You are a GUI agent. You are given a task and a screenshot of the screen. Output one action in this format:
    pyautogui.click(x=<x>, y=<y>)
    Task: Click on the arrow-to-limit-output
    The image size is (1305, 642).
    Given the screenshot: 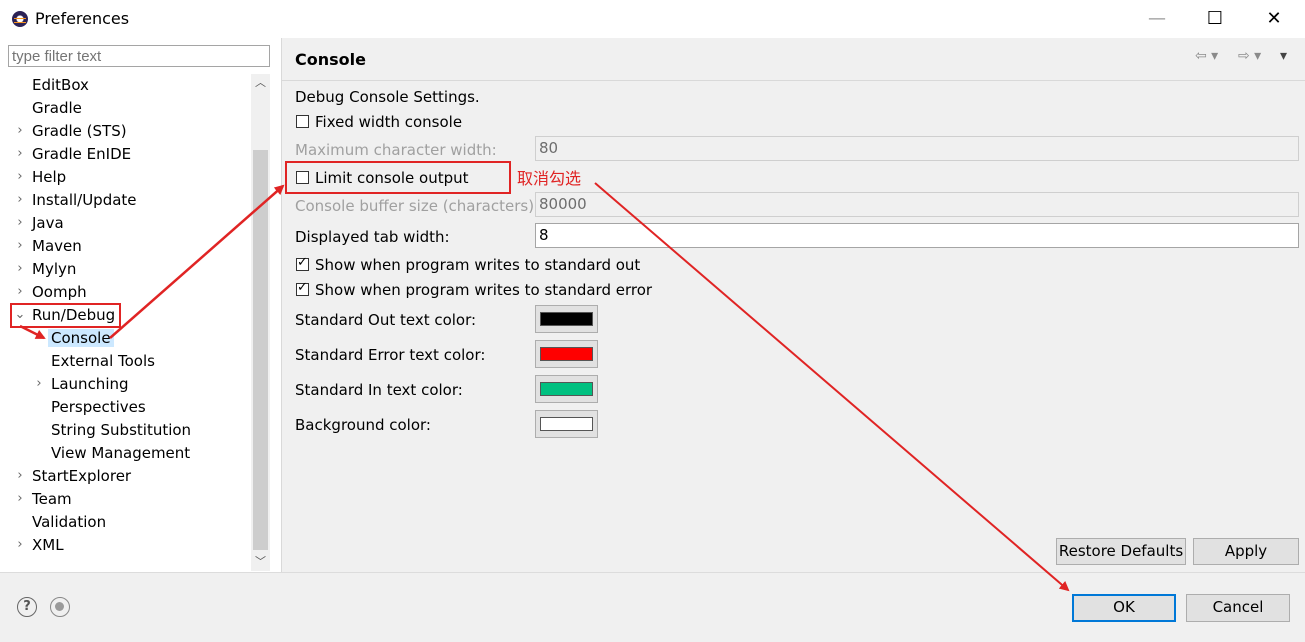 What is the action you would take?
    pyautogui.click(x=197, y=261)
    